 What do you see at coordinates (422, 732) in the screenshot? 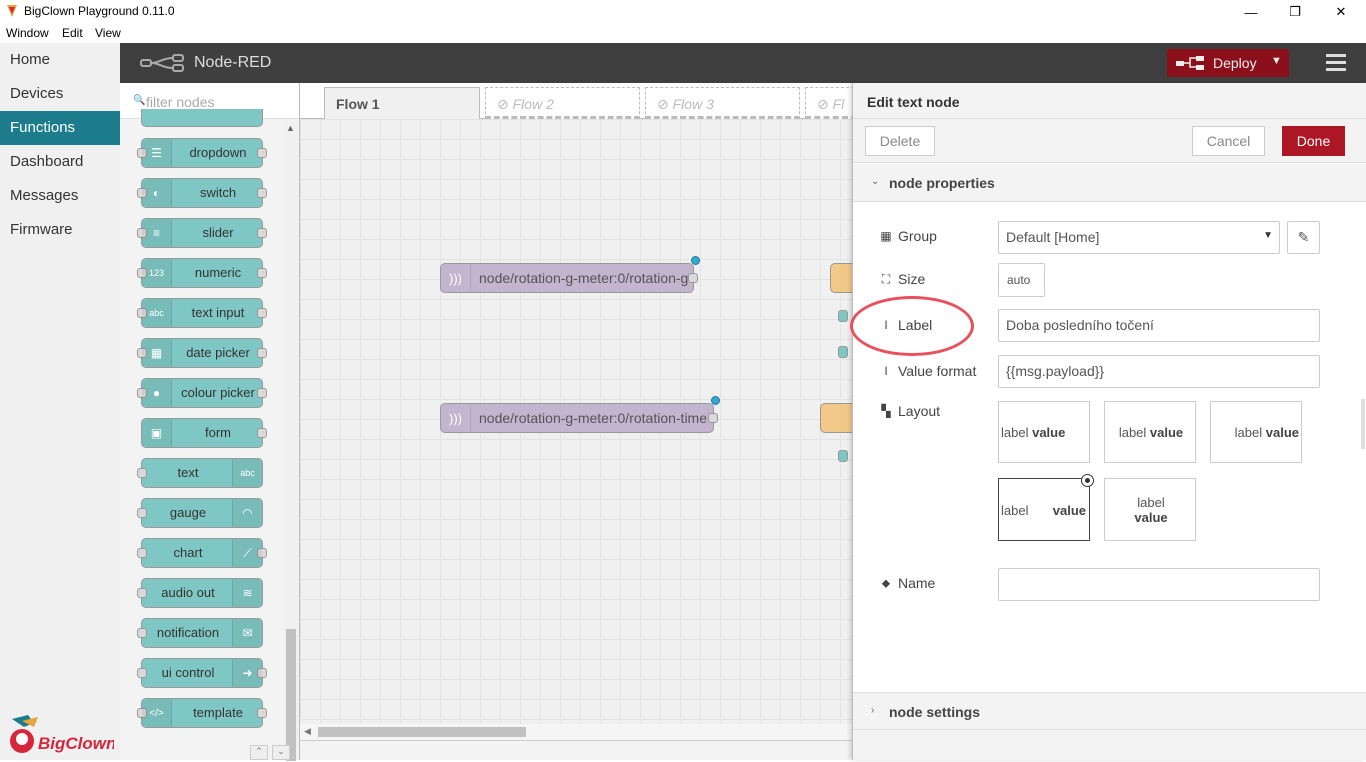
I see `workspace-scroll-thumb` at bounding box center [422, 732].